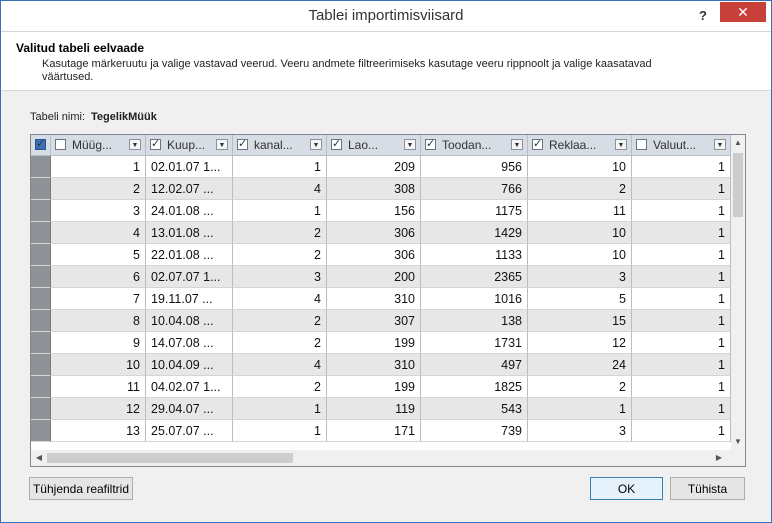  I want to click on scroll-down-icon: ▼, so click(738, 442).